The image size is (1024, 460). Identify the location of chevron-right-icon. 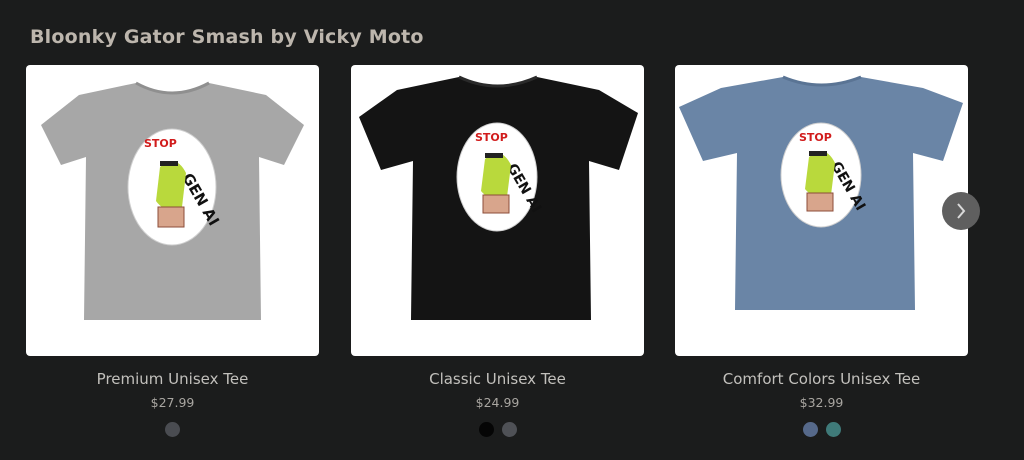
(961, 211).